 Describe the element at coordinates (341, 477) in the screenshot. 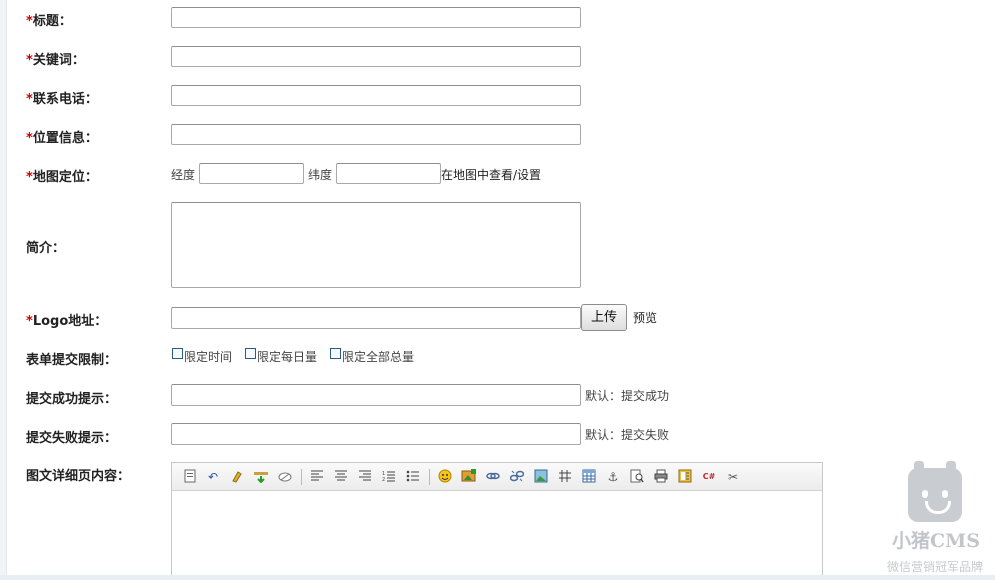

I see `align-center-icon` at that location.